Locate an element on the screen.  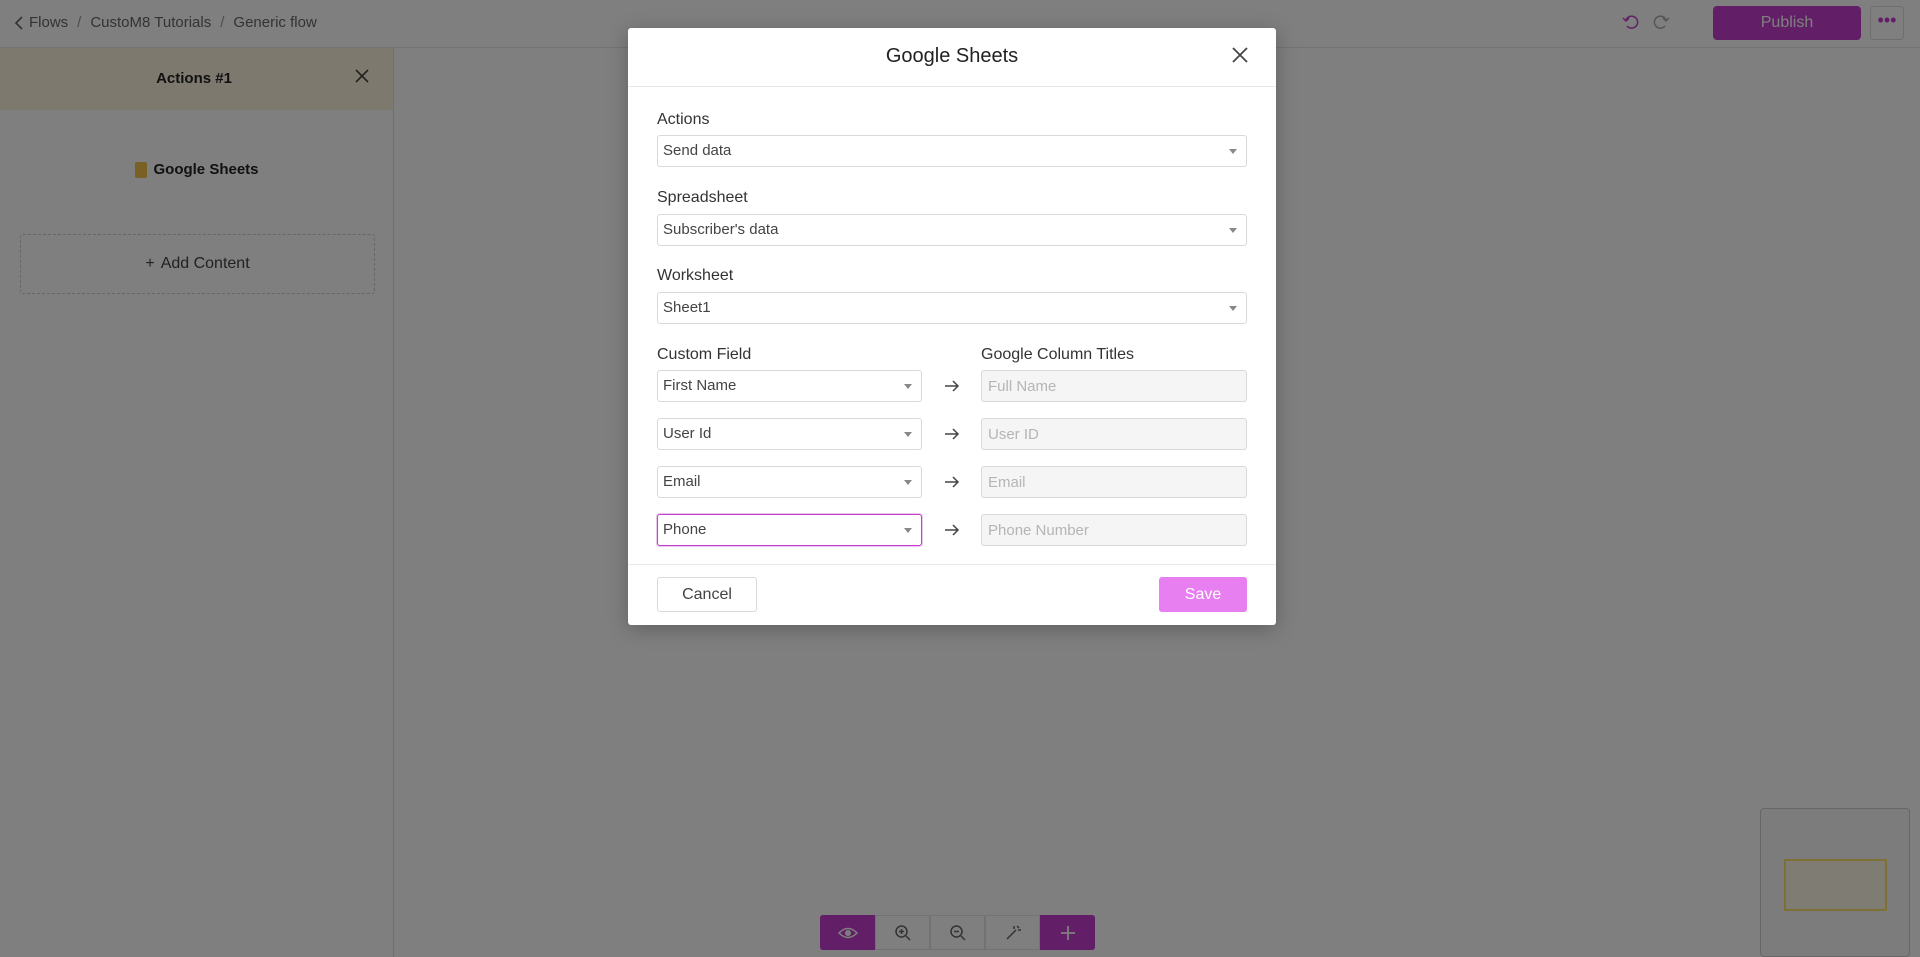
custom-field-value: Phone is located at coordinates (685, 529).